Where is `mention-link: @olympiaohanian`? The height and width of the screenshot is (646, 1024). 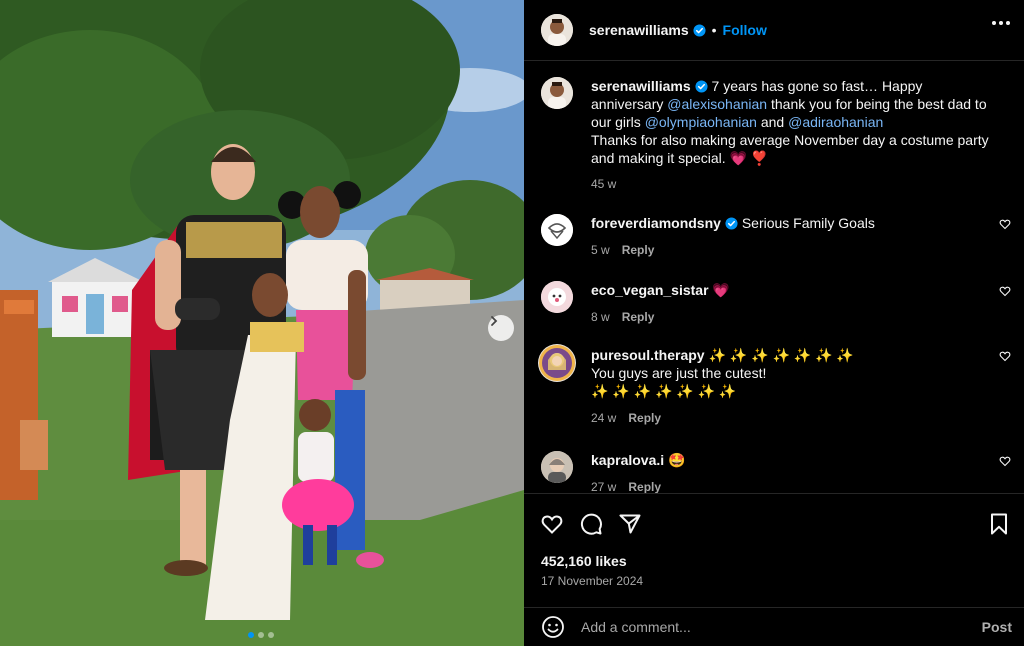 mention-link: @olympiaohanian is located at coordinates (701, 122).